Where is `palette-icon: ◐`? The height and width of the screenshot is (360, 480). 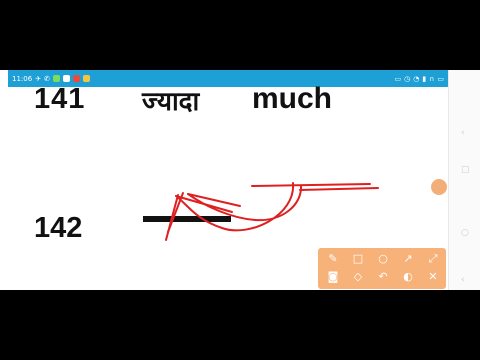 palette-icon: ◐ is located at coordinates (408, 277).